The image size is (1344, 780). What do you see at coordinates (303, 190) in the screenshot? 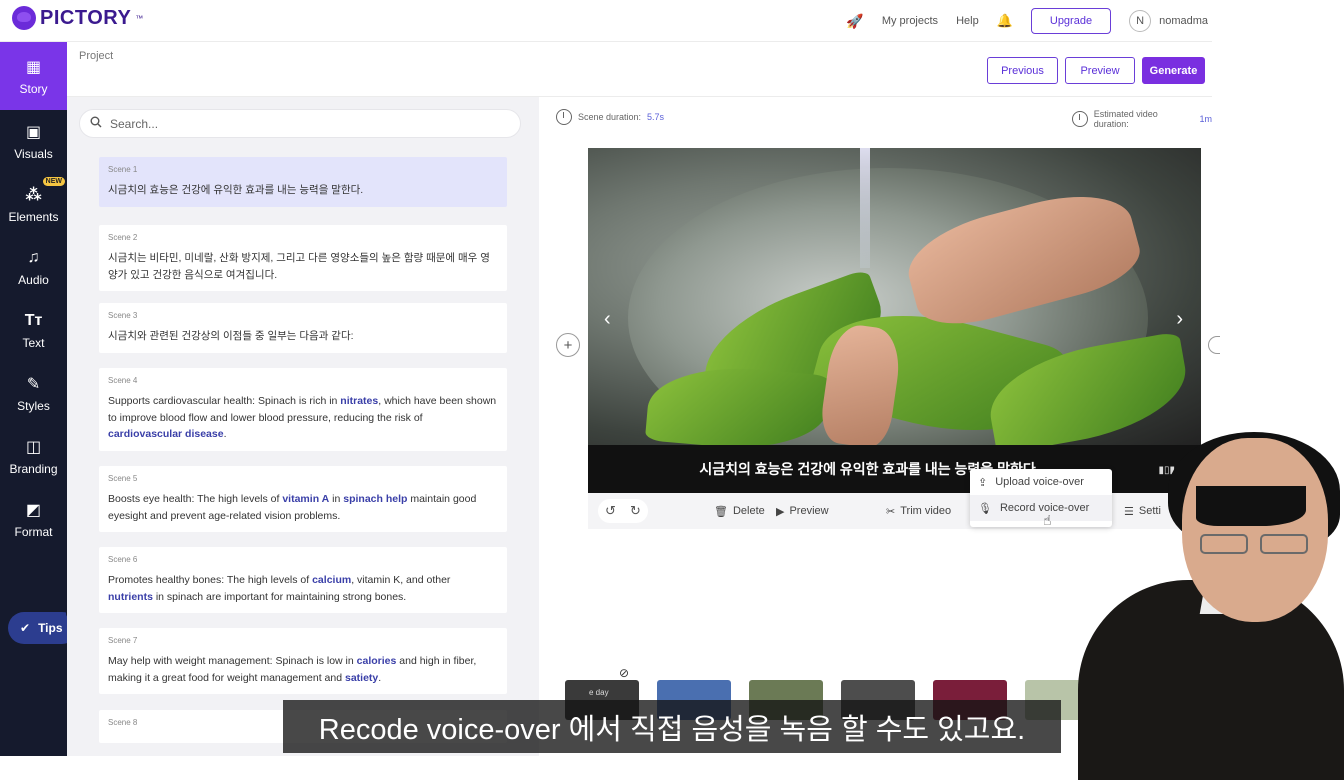
I see `scene-text: 시금치의 효능은 건강에 유익한 효과를 내는 능력을 말한다.` at bounding box center [303, 190].